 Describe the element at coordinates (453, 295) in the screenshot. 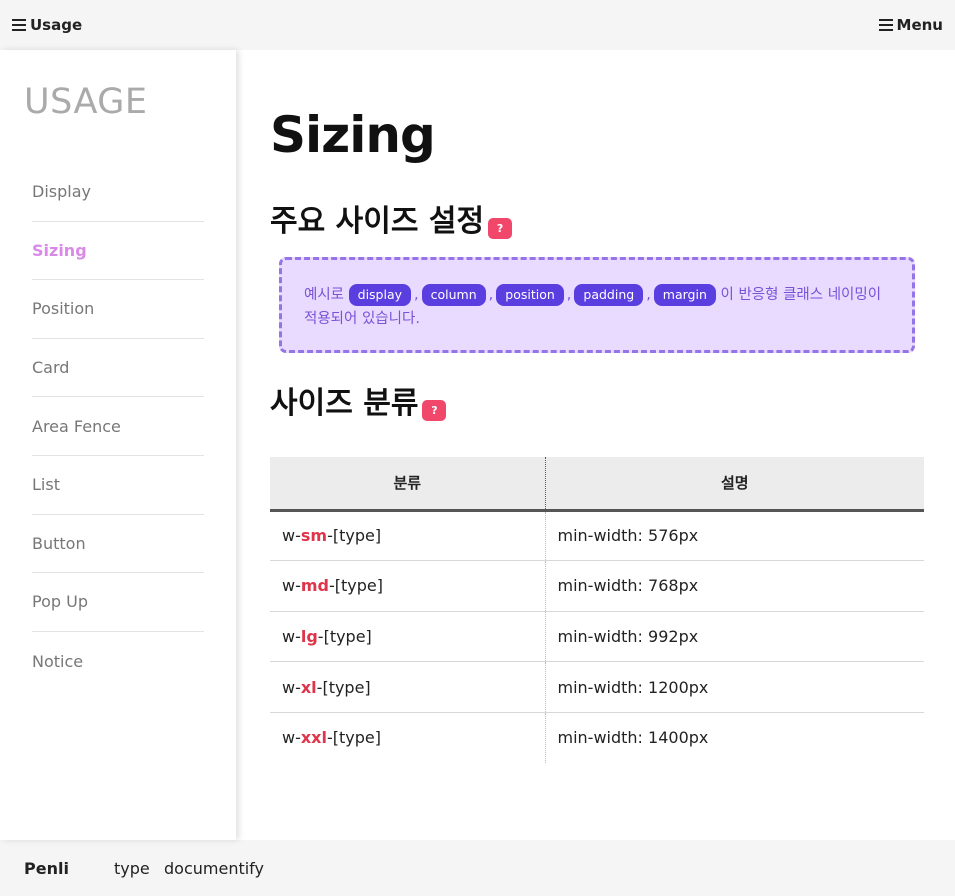

I see `chip-column: column` at that location.